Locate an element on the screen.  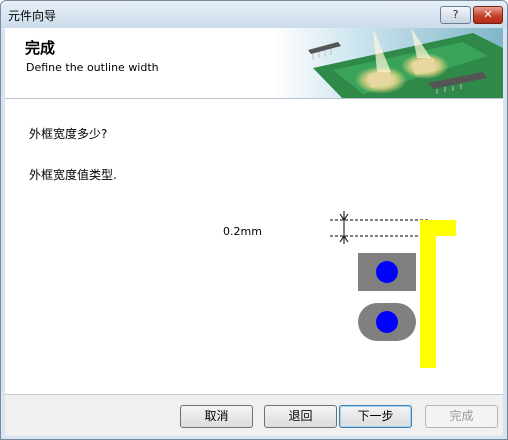
window-title: 元件向导 is located at coordinates (32, 16).